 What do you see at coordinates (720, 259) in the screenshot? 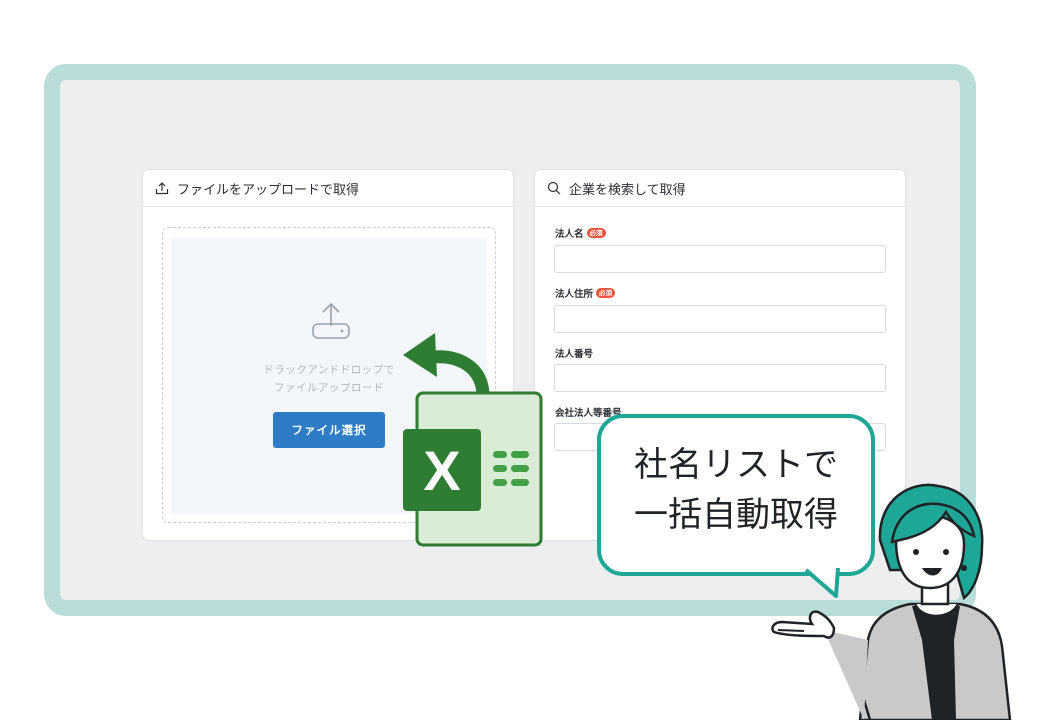
I see `corporate-name-input` at bounding box center [720, 259].